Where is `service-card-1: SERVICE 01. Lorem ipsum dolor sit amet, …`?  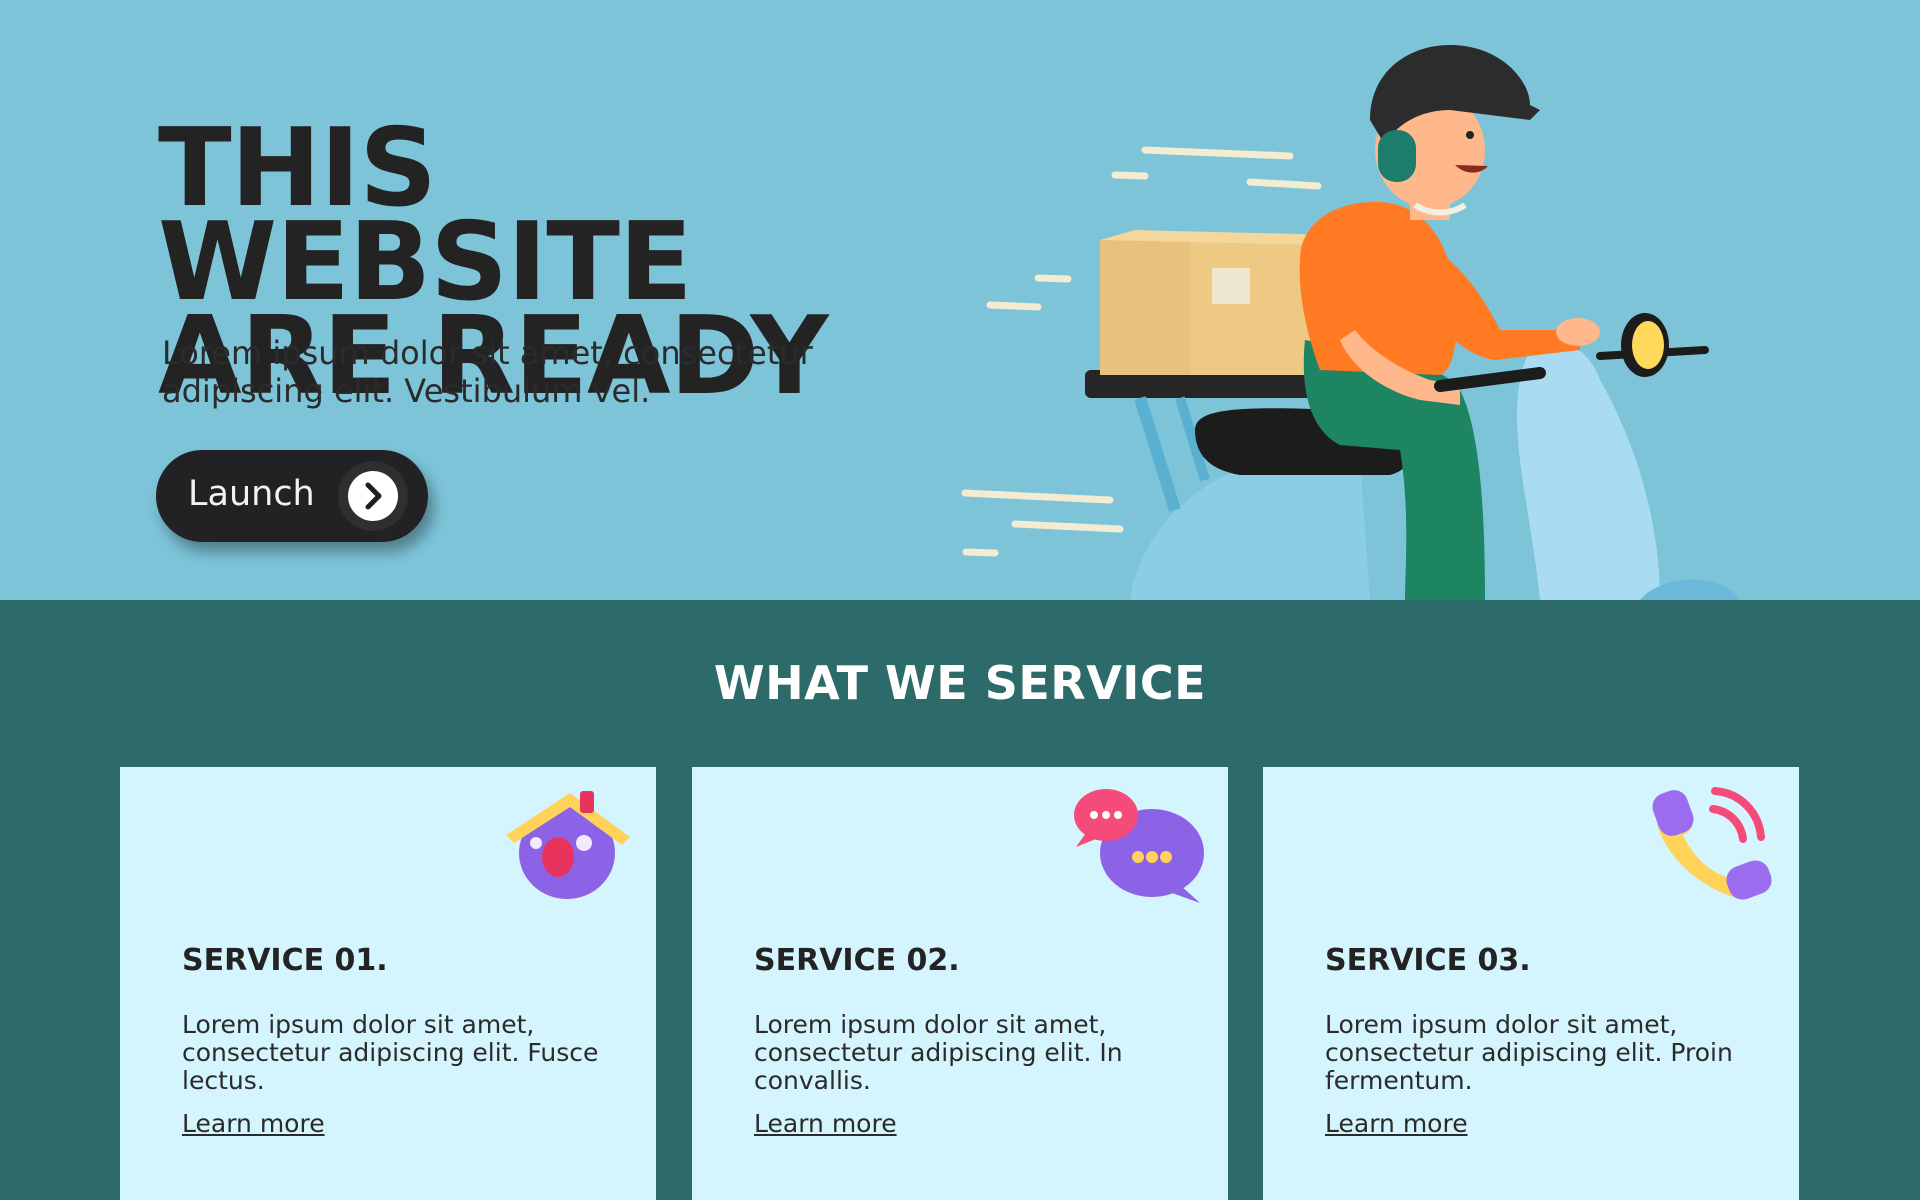
service-card-1: SERVICE 01. Lorem ipsum dolor sit amet, … is located at coordinates (388, 983).